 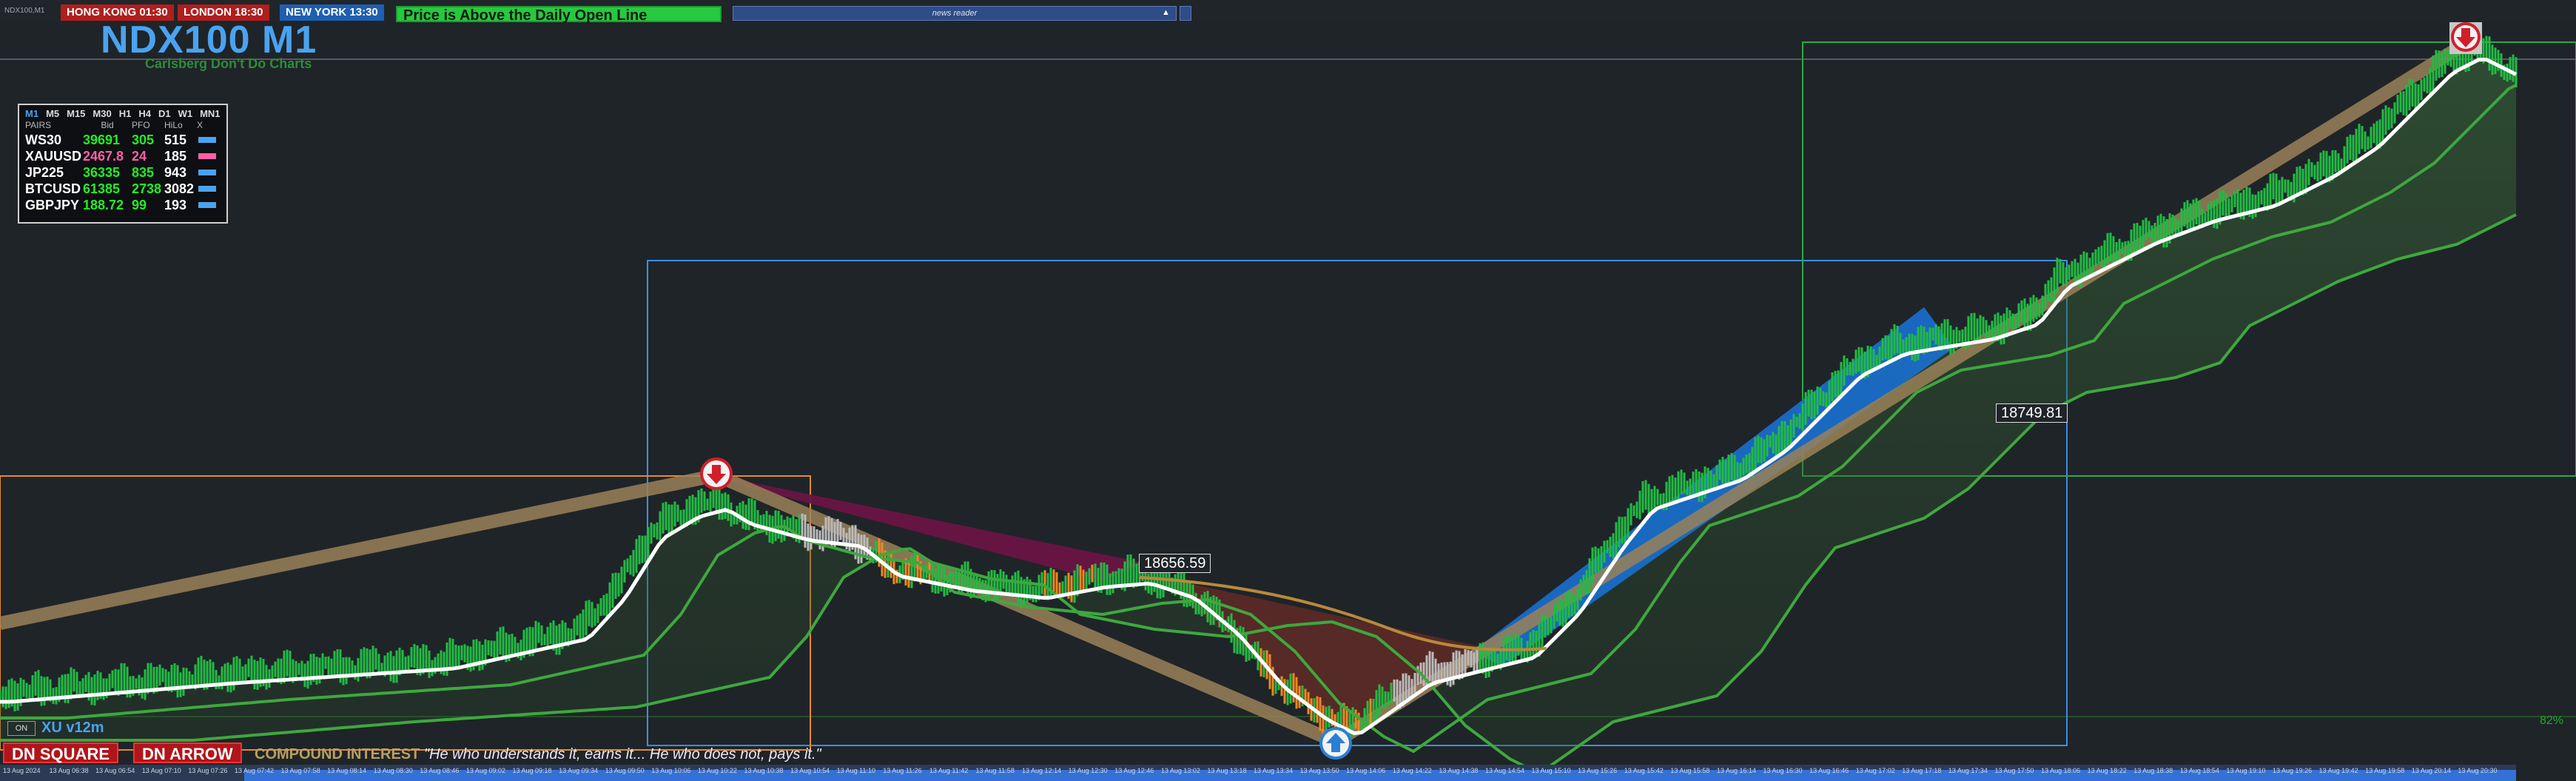 I want to click on time-tick: 13 Aug 12:30, so click(x=1088, y=770).